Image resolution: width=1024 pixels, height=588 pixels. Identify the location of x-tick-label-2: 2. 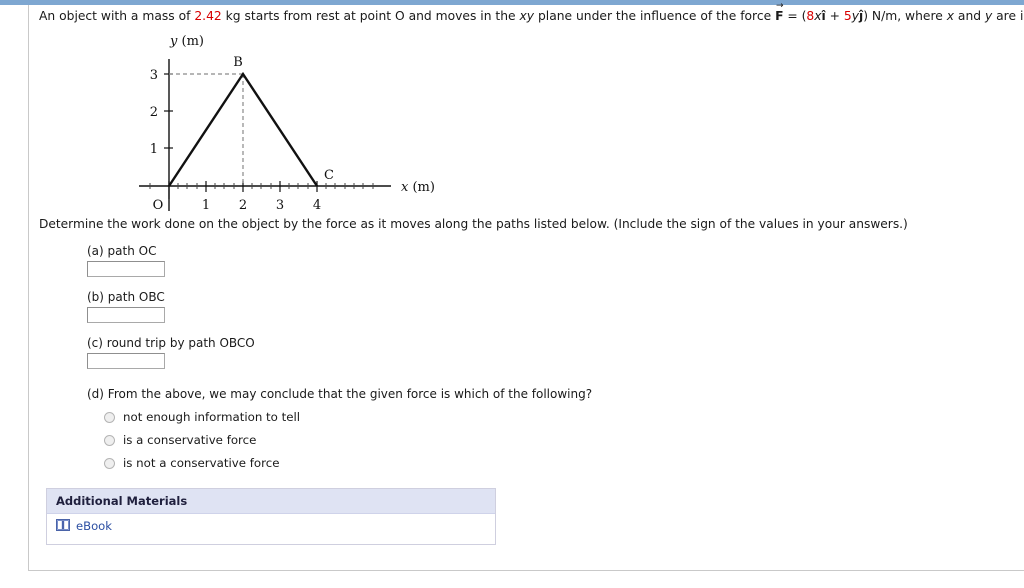
(243, 204).